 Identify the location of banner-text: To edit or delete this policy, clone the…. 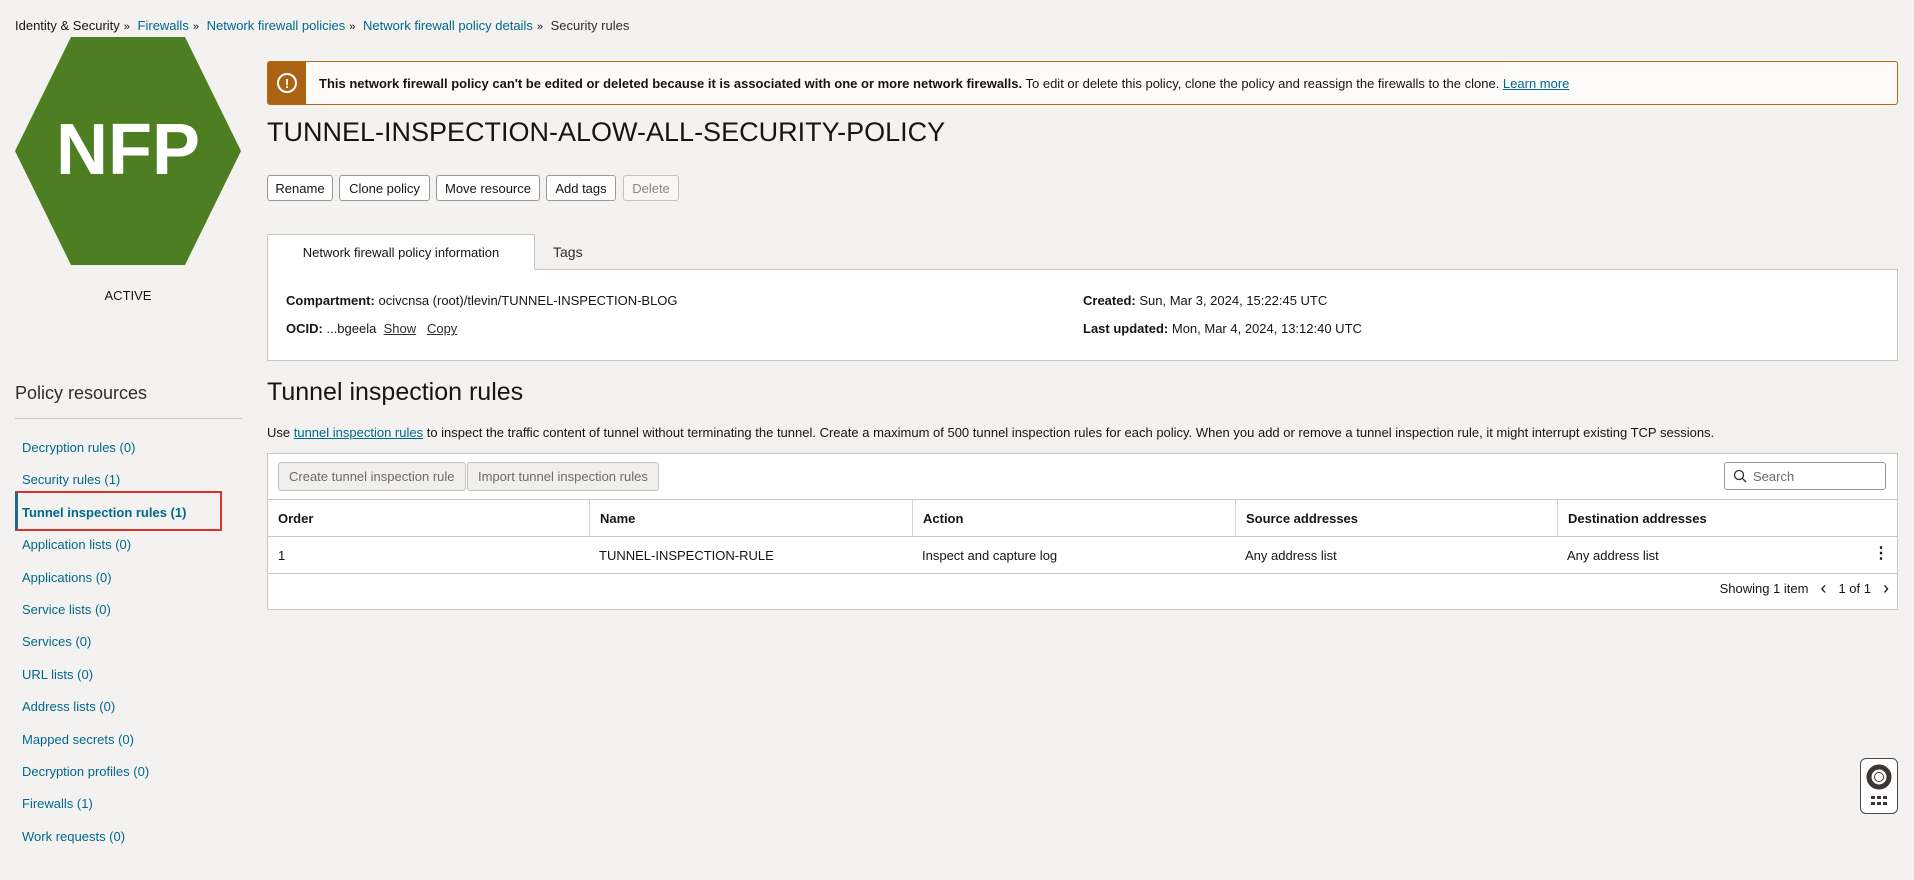
(1262, 83).